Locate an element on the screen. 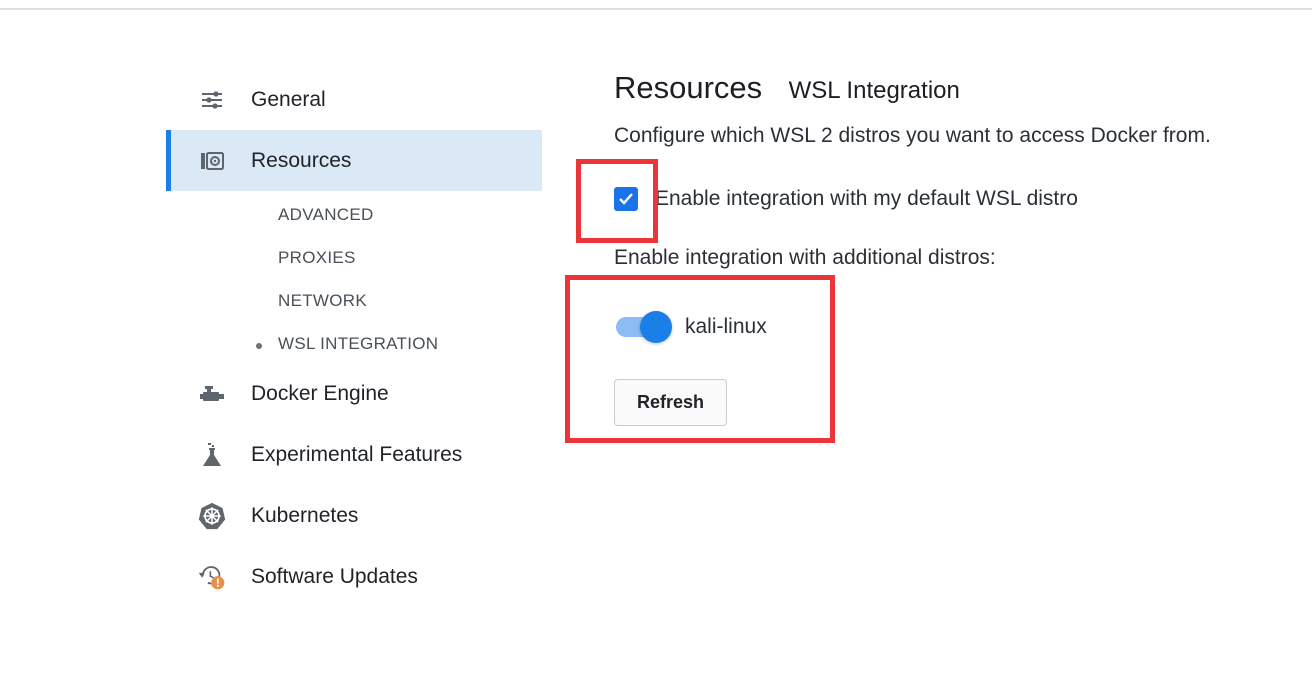 This screenshot has height=691, width=1312. distro-toggle is located at coordinates (644, 327).